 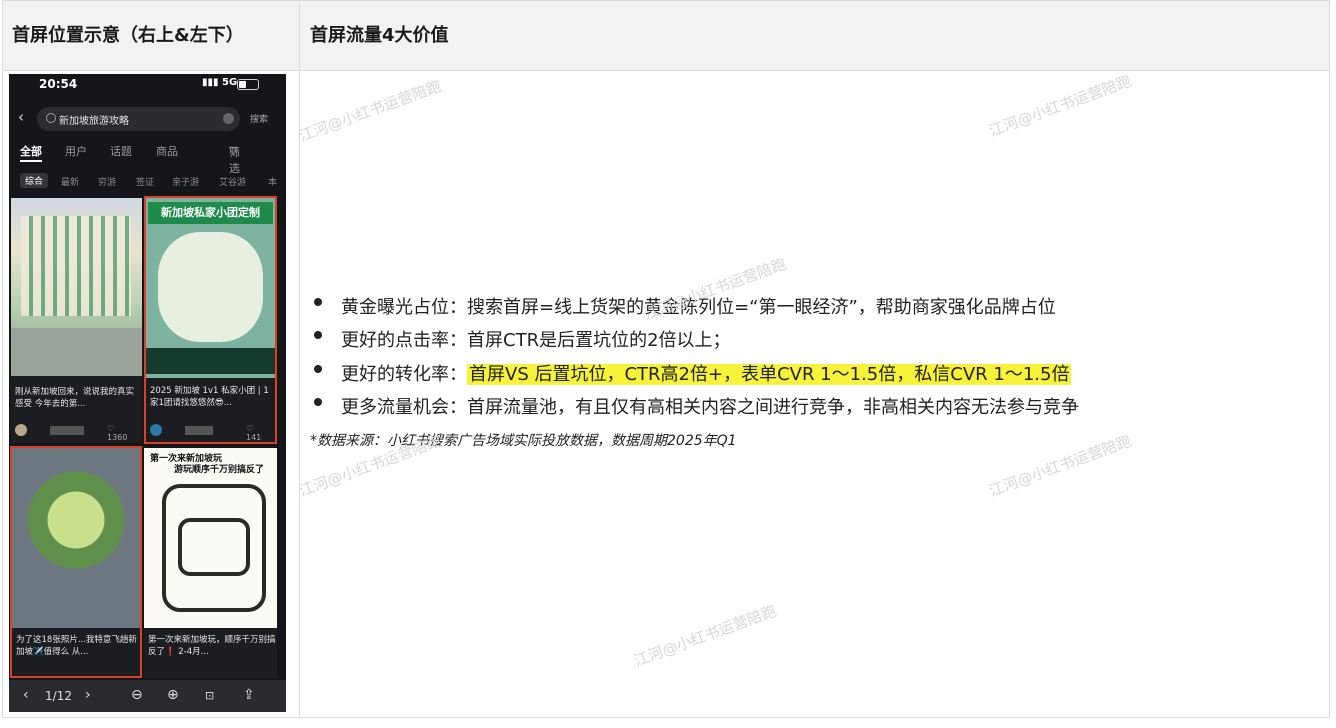 I want to click on next-page-icon: ›, so click(x=88, y=695).